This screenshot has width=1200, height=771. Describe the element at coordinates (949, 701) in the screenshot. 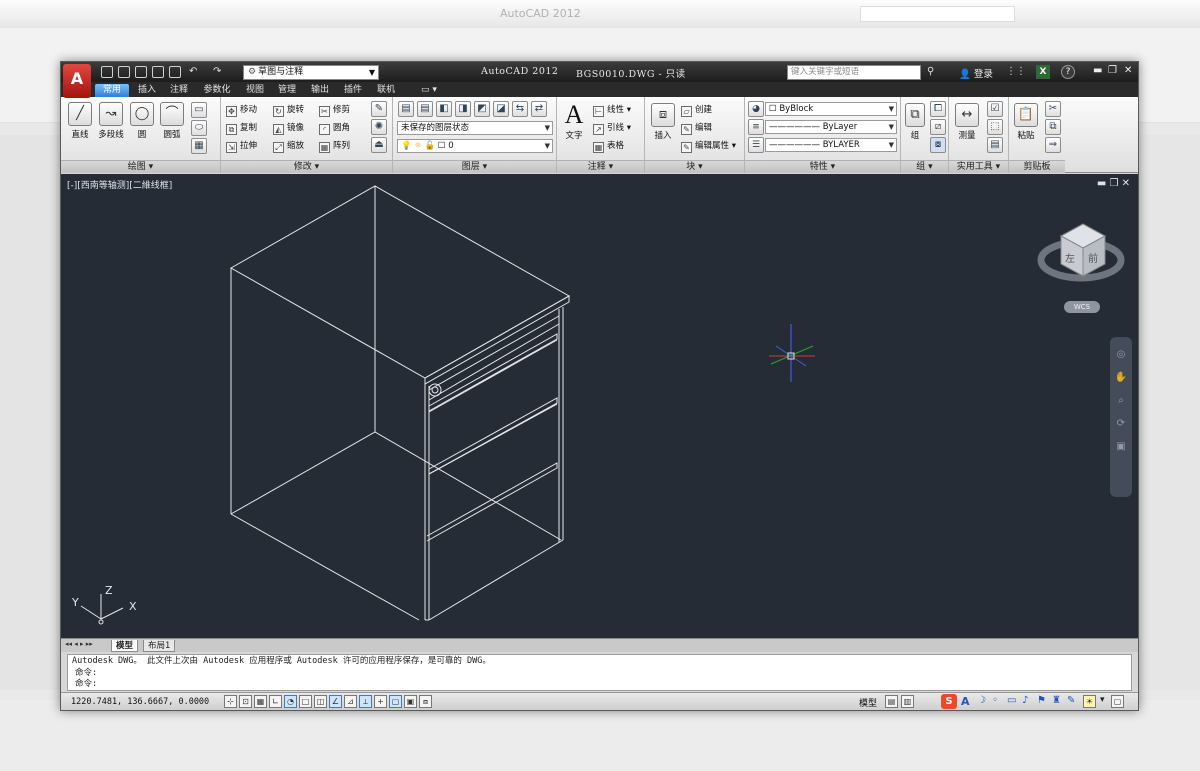

I see `ime-s-icon: S` at that location.